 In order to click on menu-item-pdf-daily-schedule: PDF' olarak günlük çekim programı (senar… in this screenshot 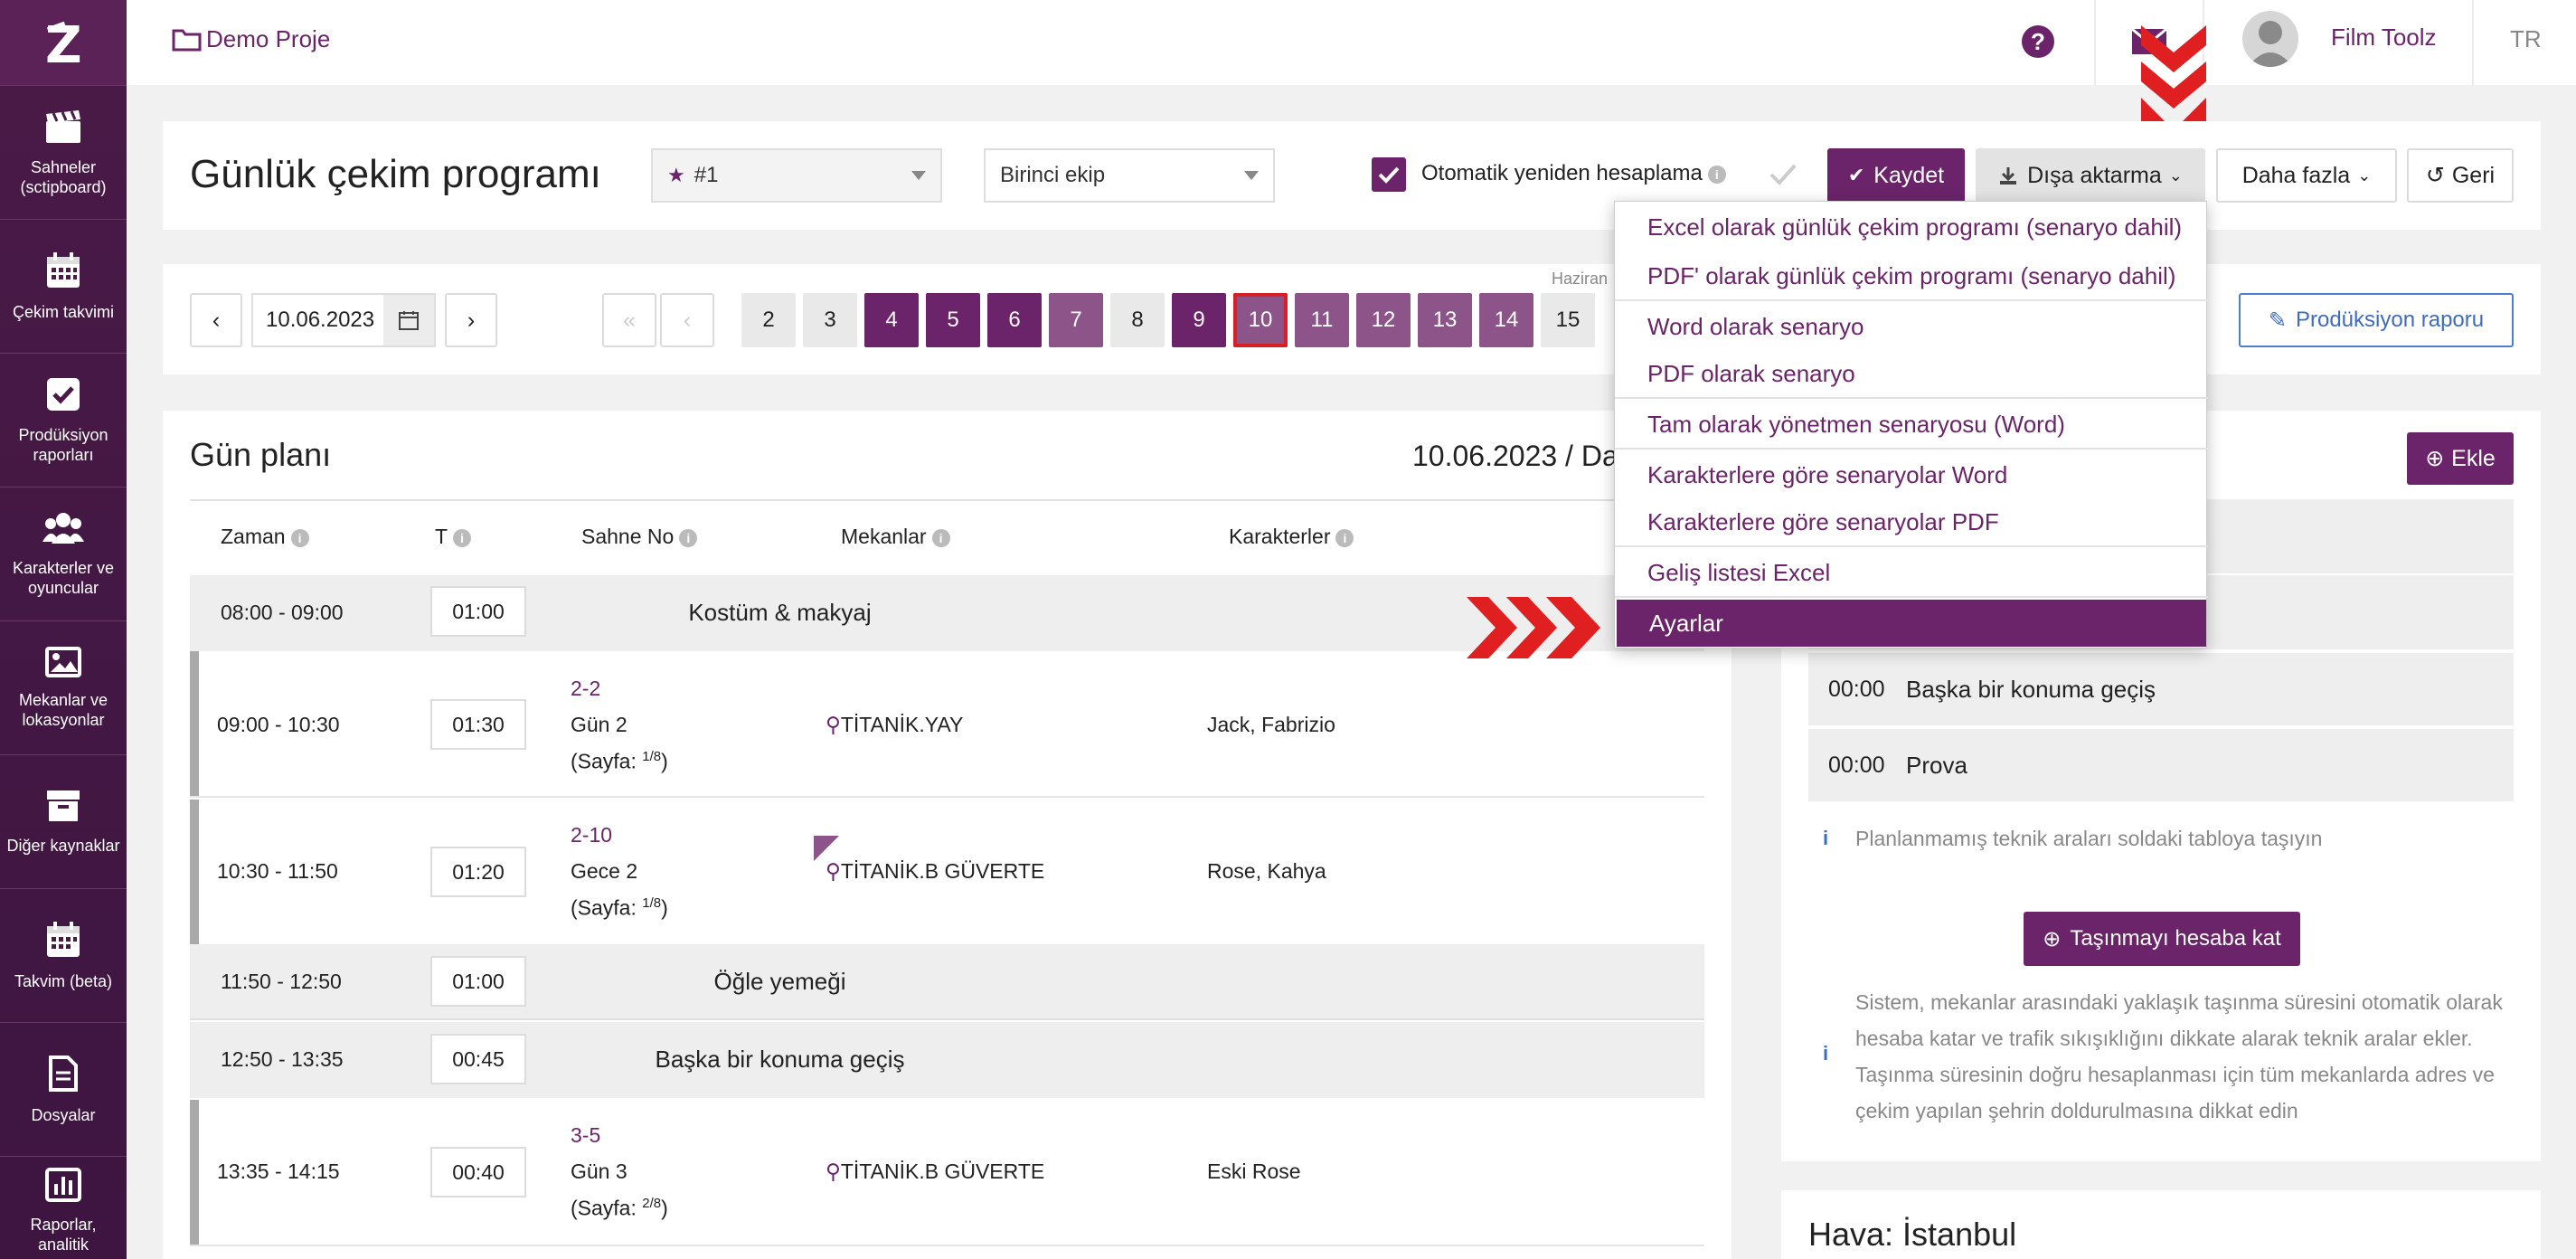, I will do `click(1912, 276)`.